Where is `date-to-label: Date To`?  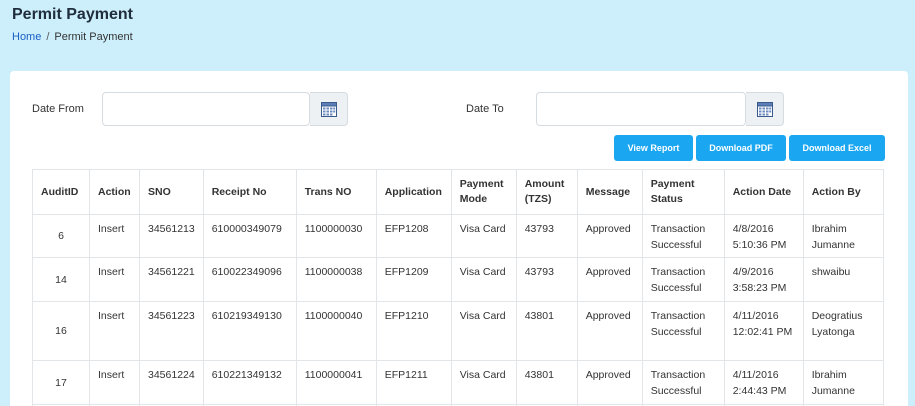
date-to-label: Date To is located at coordinates (485, 109).